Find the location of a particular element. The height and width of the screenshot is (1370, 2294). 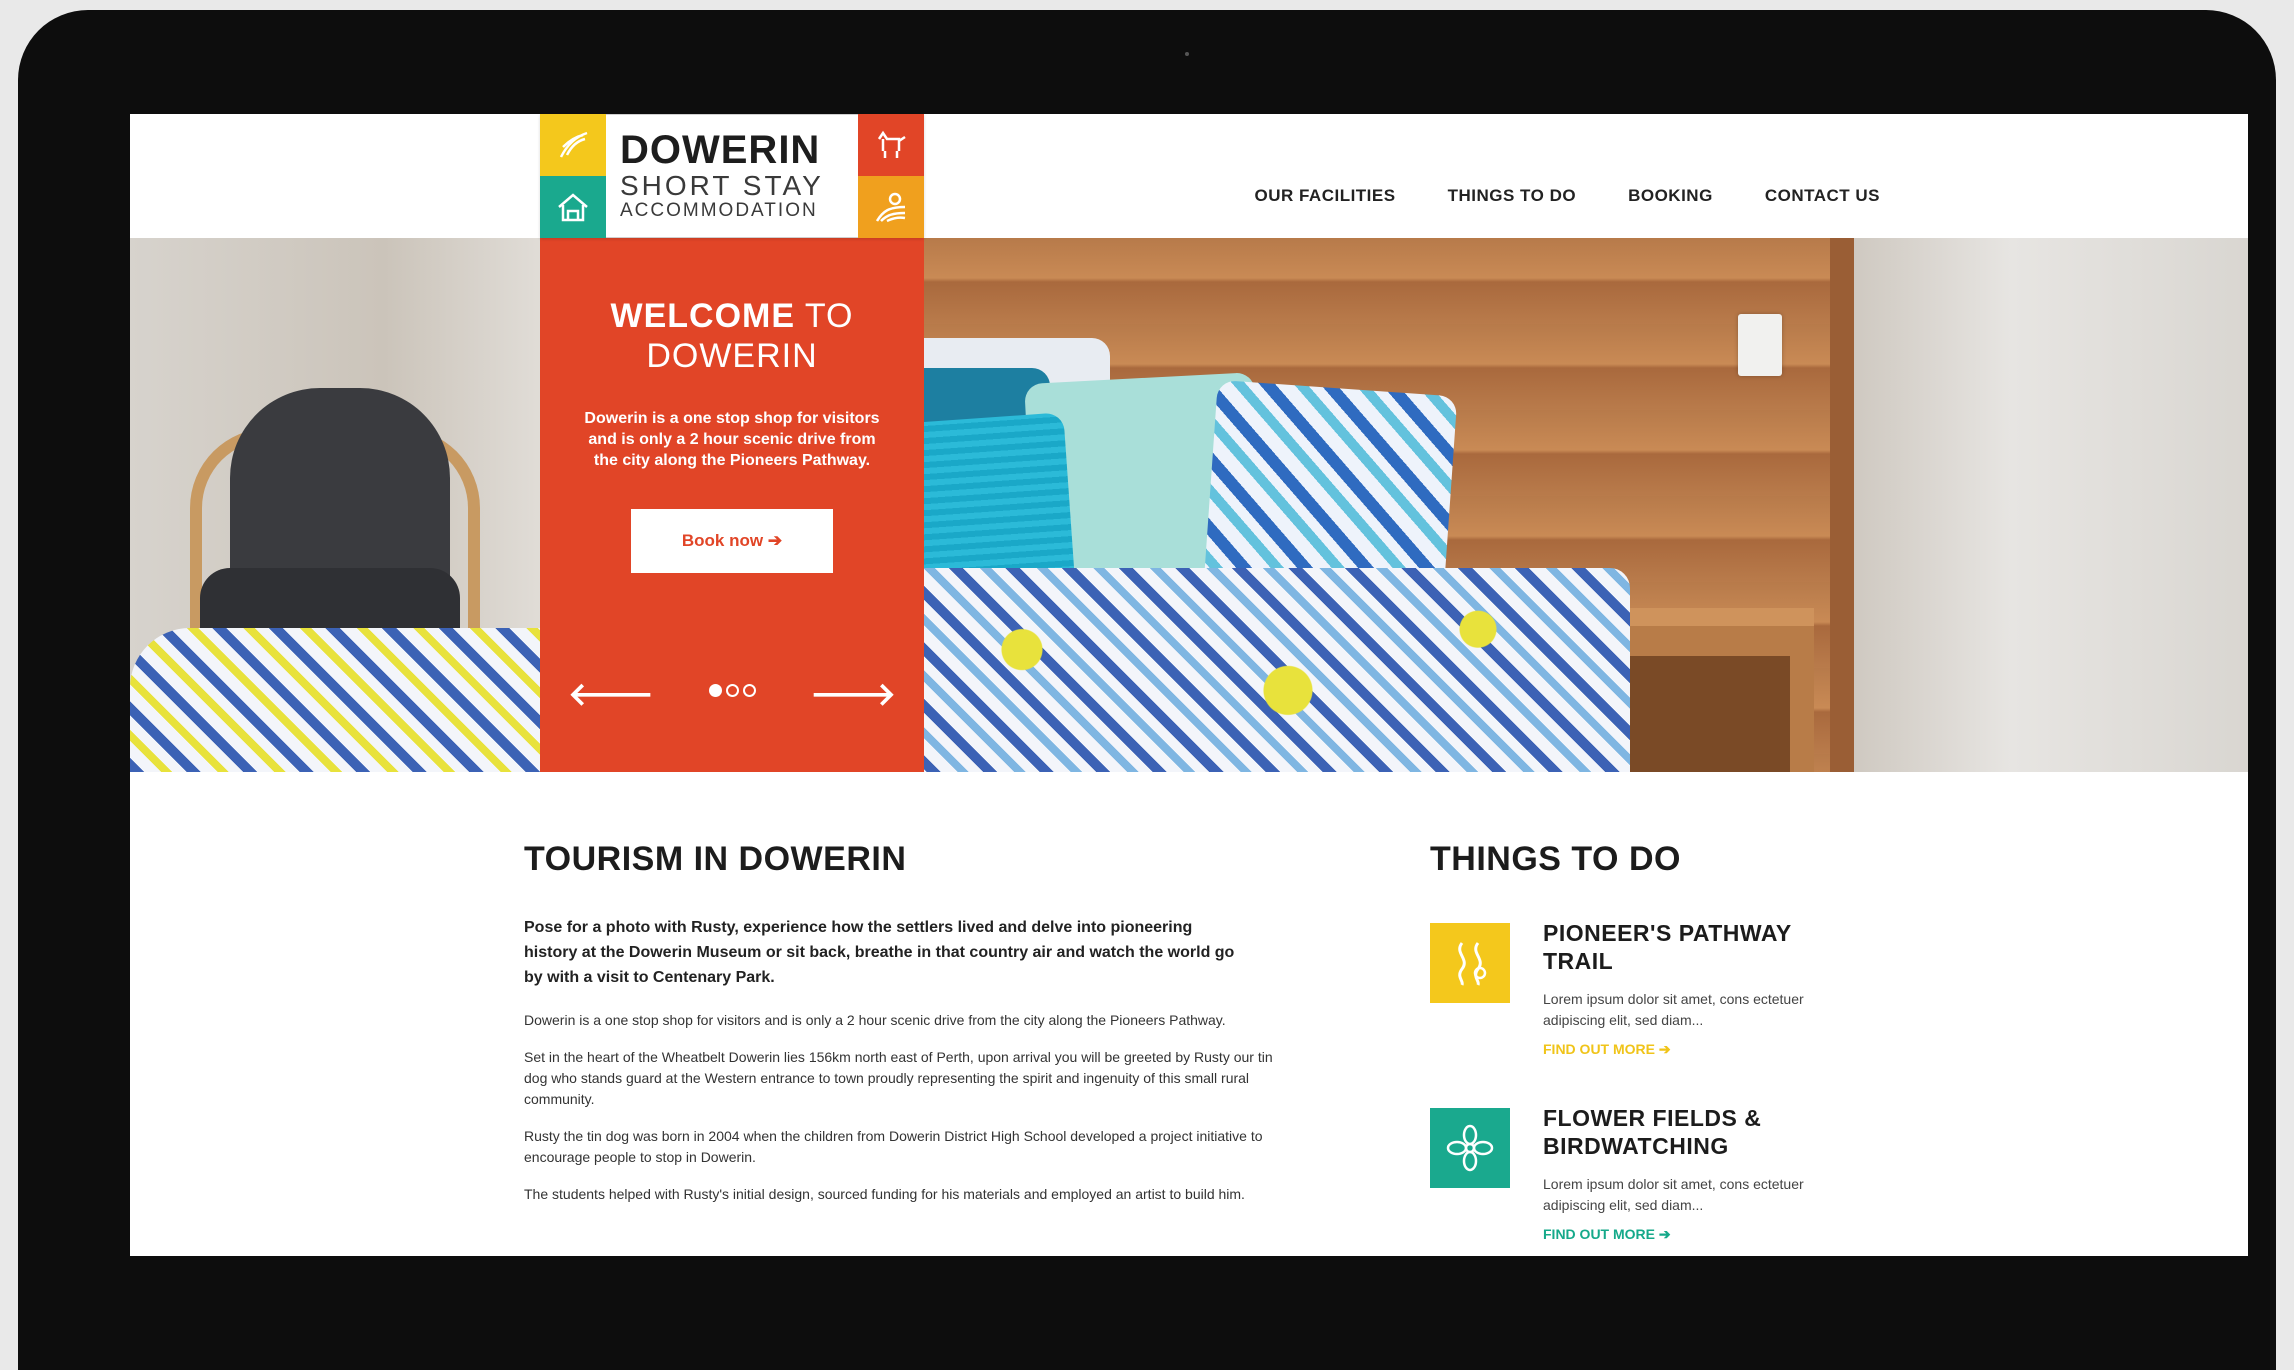

tourism-title-bold: TOURISM is located at coordinates (604, 859).